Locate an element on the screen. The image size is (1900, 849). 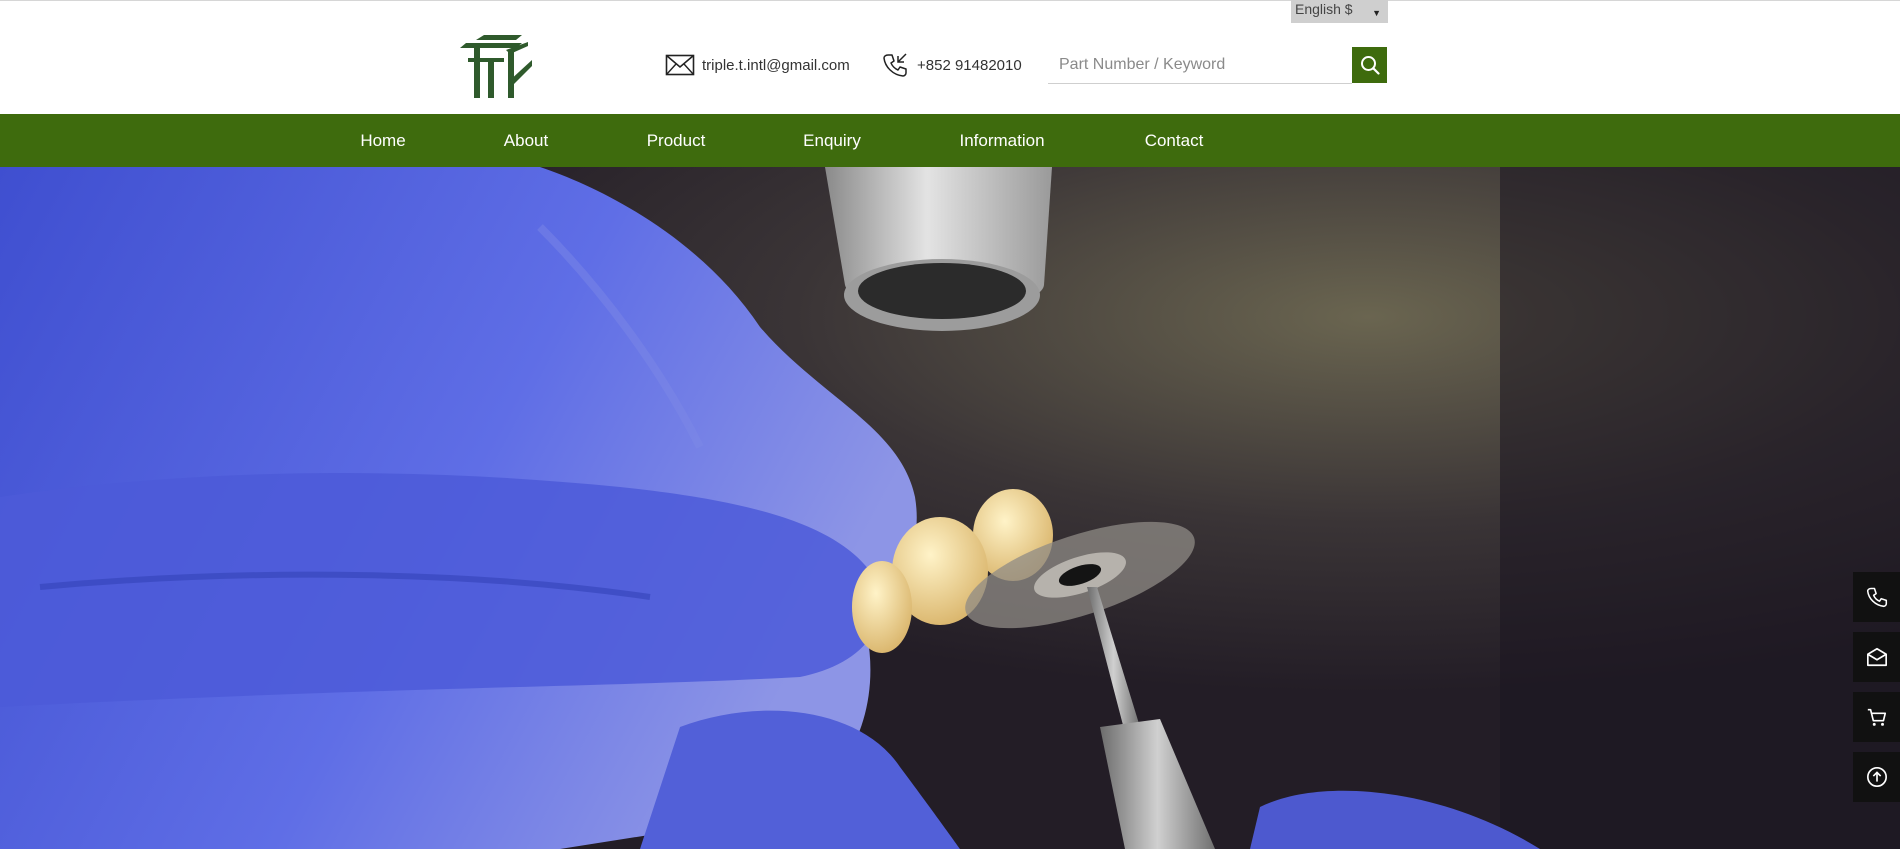
nav-product: Product is located at coordinates (676, 140).